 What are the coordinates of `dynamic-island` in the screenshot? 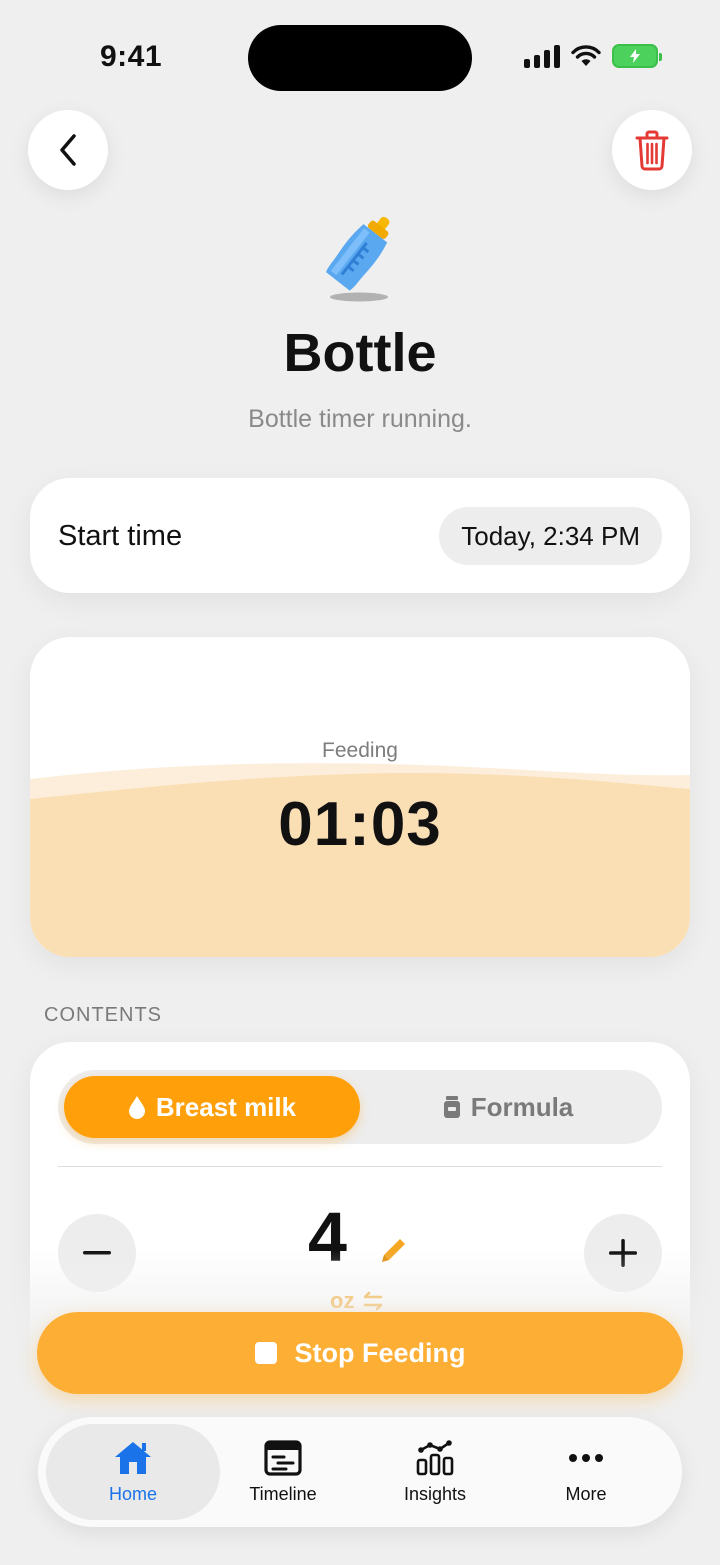 It's located at (360, 58).